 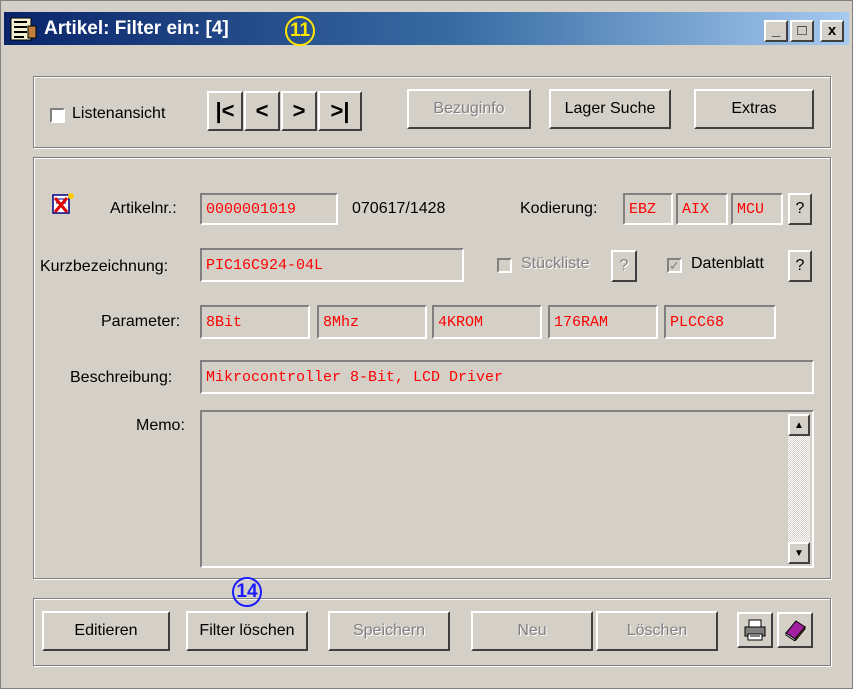 I want to click on delete-record-icon, so click(x=63, y=204).